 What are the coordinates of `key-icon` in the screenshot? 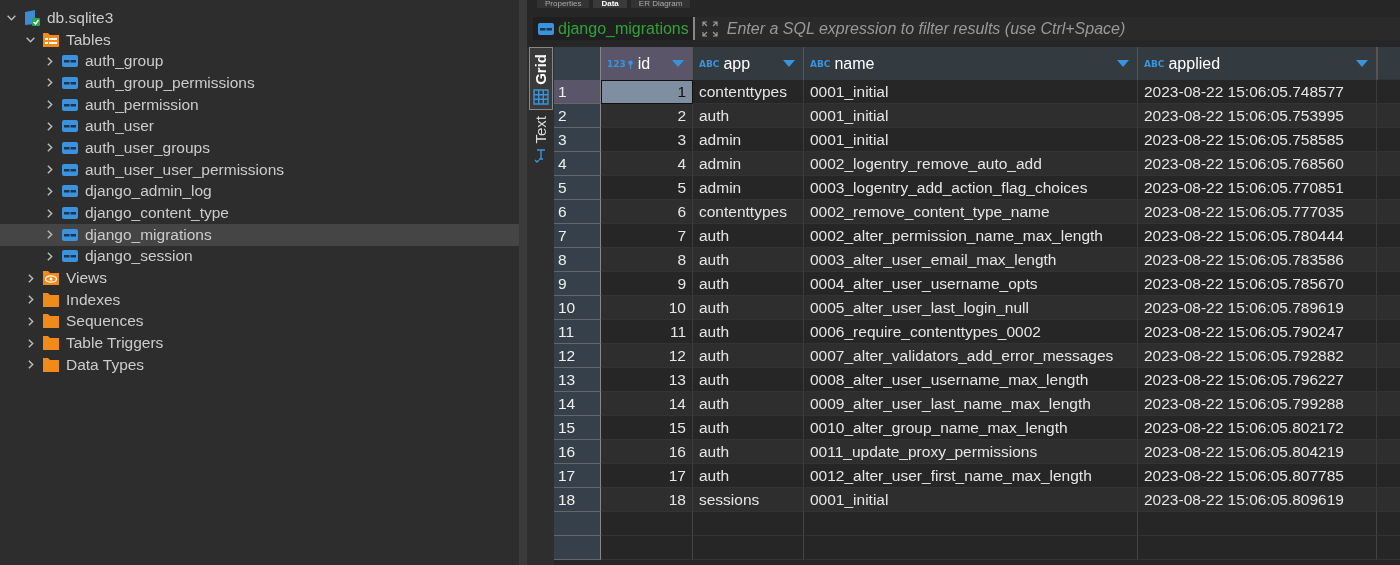 It's located at (630, 64).